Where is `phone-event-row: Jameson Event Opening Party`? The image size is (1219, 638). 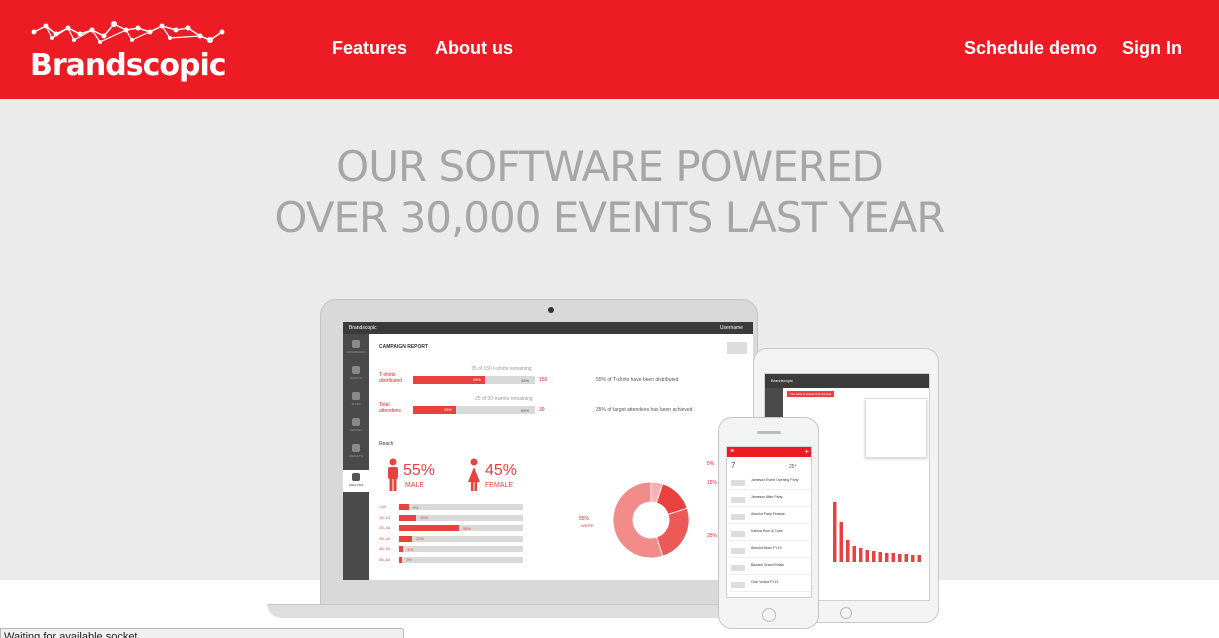
phone-event-row: Jameson Event Opening Party is located at coordinates (770, 483).